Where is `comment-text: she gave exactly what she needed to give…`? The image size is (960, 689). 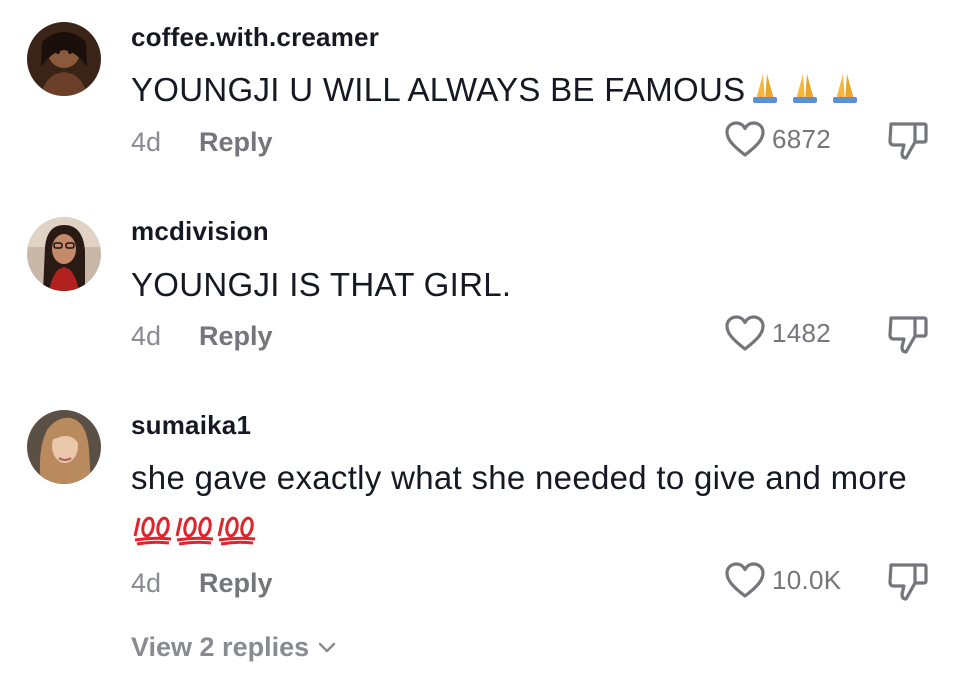 comment-text: she gave exactly what she needed to give… is located at coordinates (521, 505).